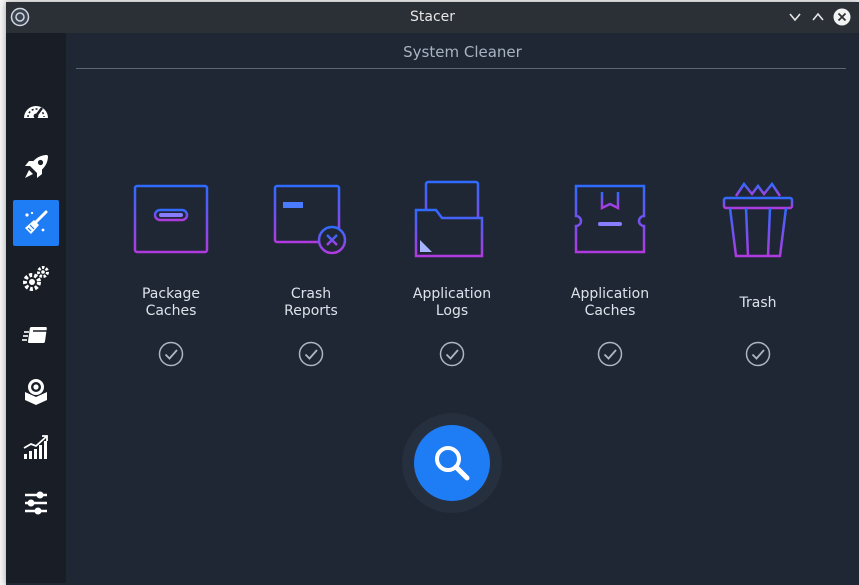 The width and height of the screenshot is (859, 585). I want to click on sidebar-item-settings, so click(36, 503).